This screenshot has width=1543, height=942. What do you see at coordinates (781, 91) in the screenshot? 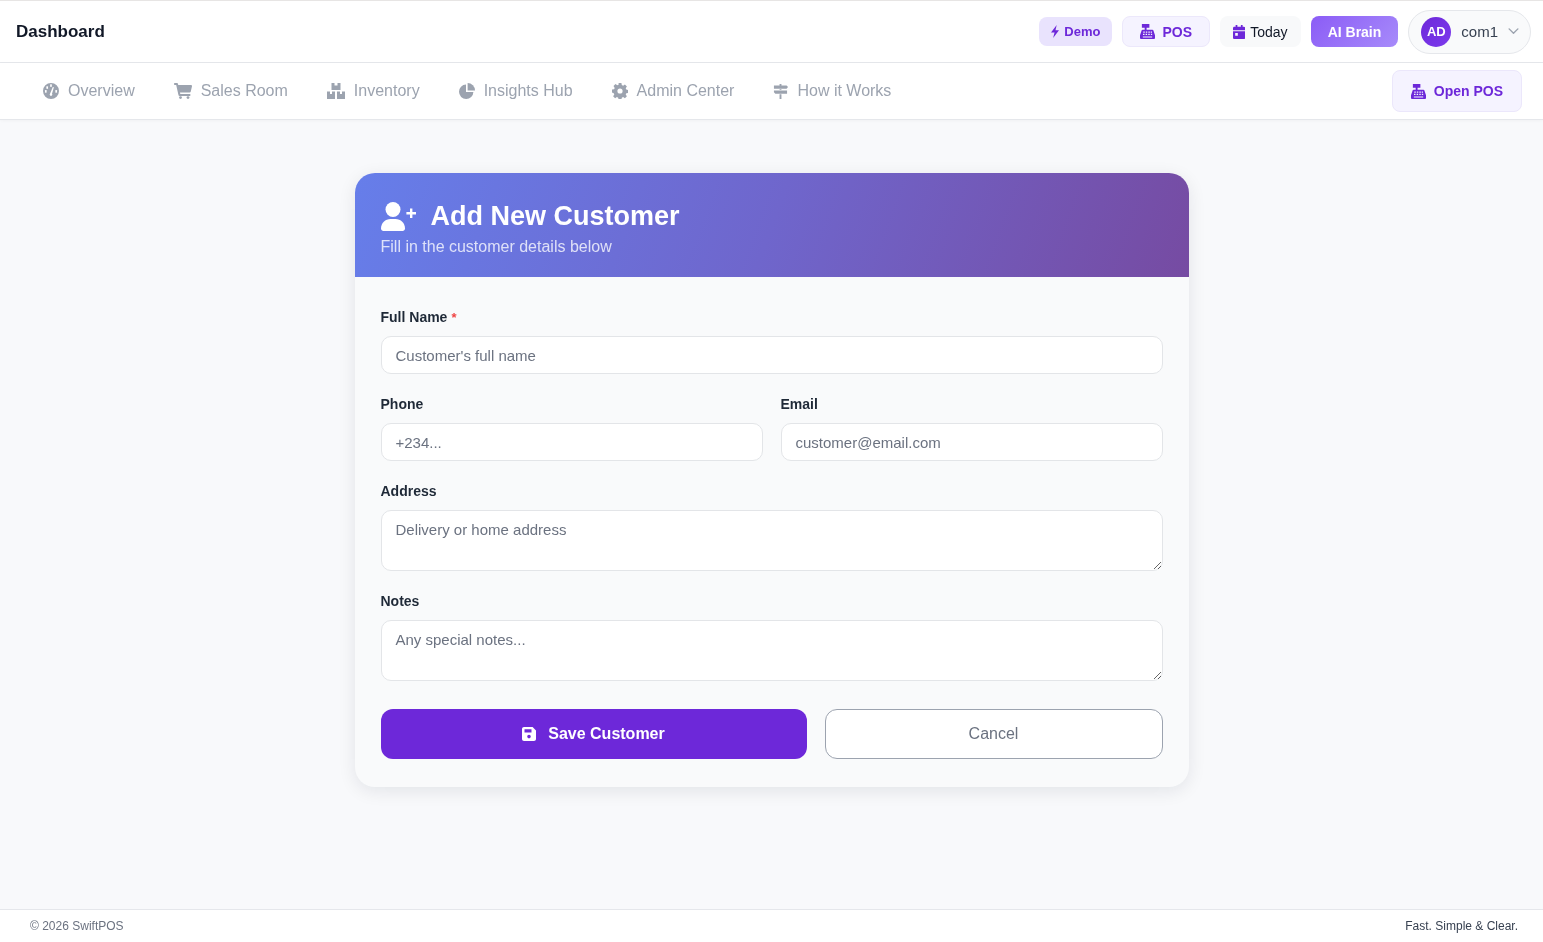
I see `signpost-icon` at bounding box center [781, 91].